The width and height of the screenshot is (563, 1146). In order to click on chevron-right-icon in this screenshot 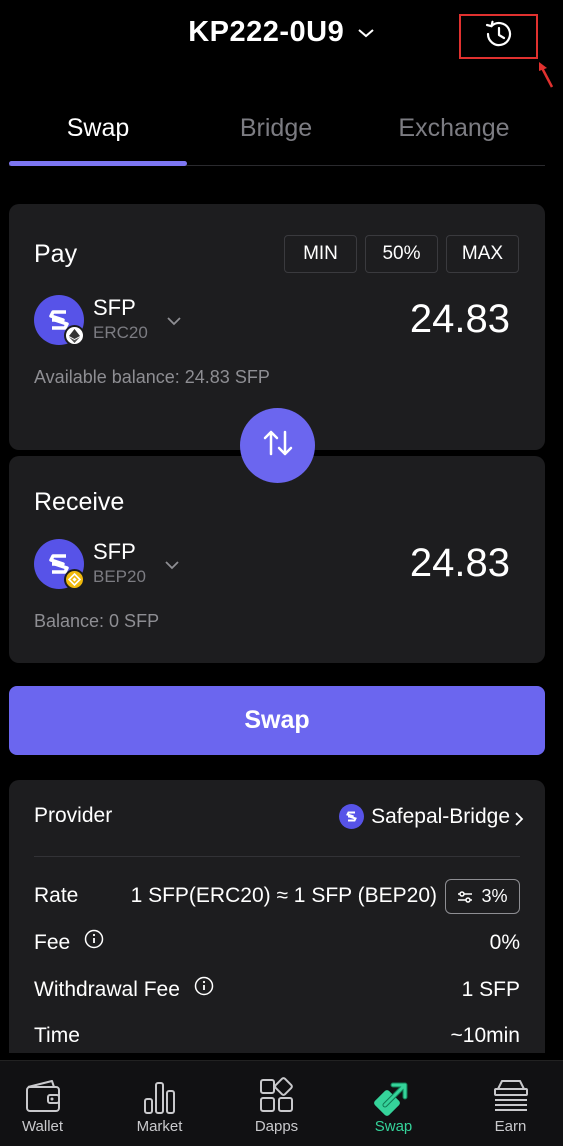, I will do `click(519, 821)`.